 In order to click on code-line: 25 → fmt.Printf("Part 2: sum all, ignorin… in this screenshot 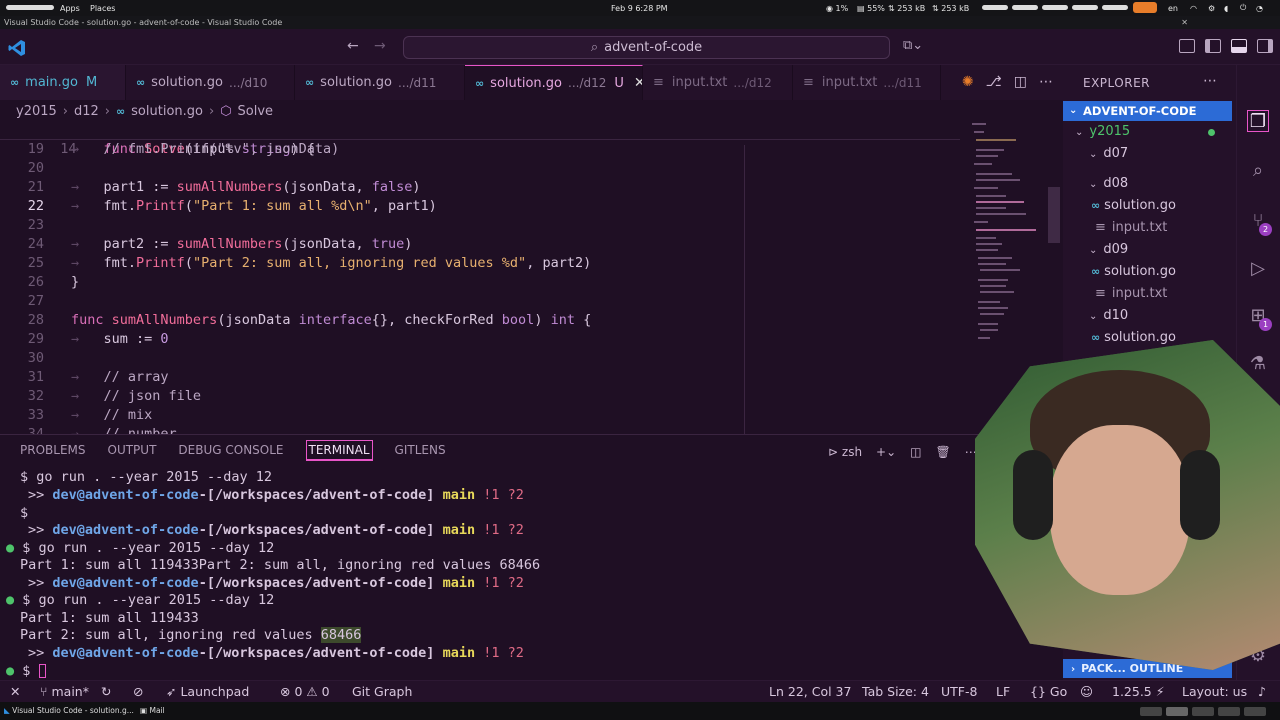, I will do `click(480, 263)`.